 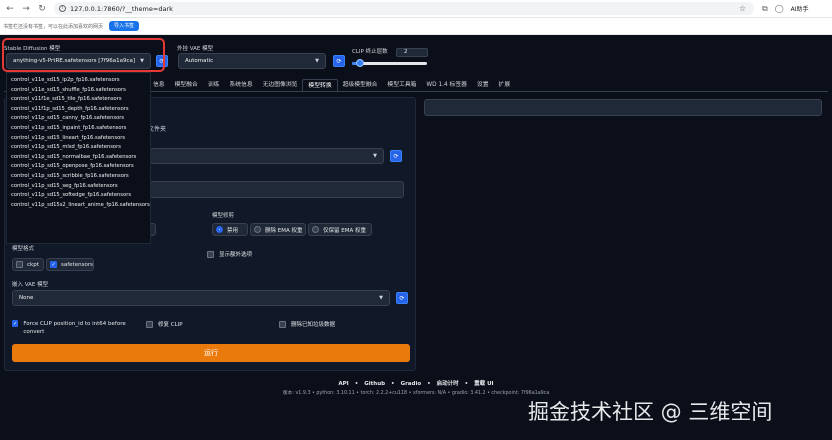 I want to click on radio-option: 仅保留 EMA 权重, so click(x=340, y=229).